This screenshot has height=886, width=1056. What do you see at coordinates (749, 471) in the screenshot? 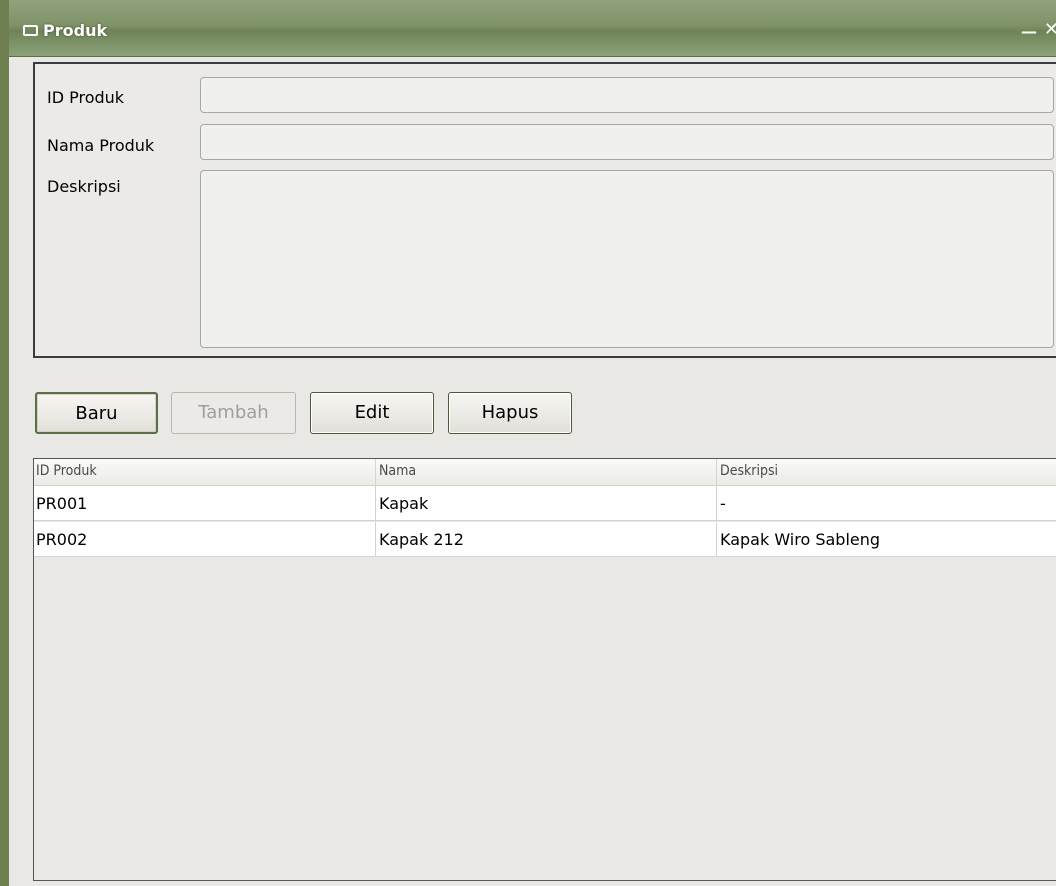
I see `column-header-deskripsi: Deskripsi` at bounding box center [749, 471].